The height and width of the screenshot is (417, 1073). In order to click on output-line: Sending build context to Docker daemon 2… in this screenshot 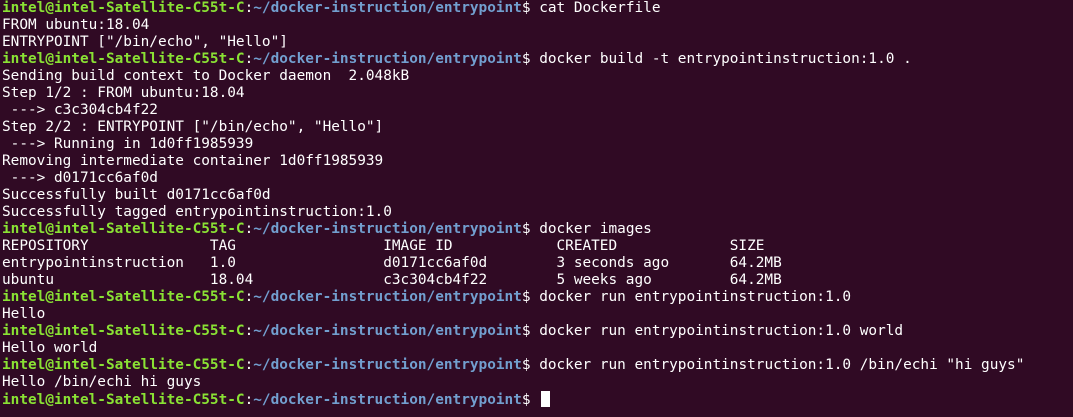, I will do `click(536, 76)`.